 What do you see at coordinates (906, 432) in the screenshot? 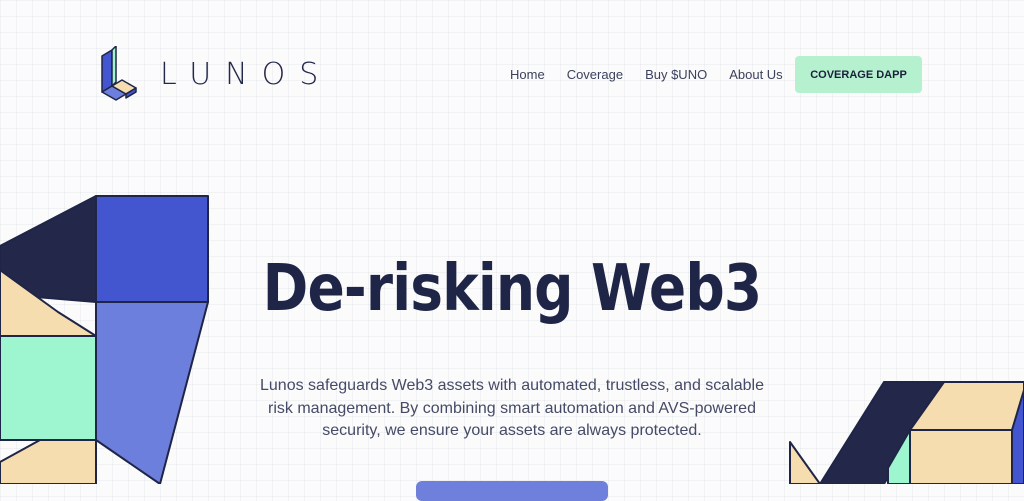
I see `hero-decoration-right` at bounding box center [906, 432].